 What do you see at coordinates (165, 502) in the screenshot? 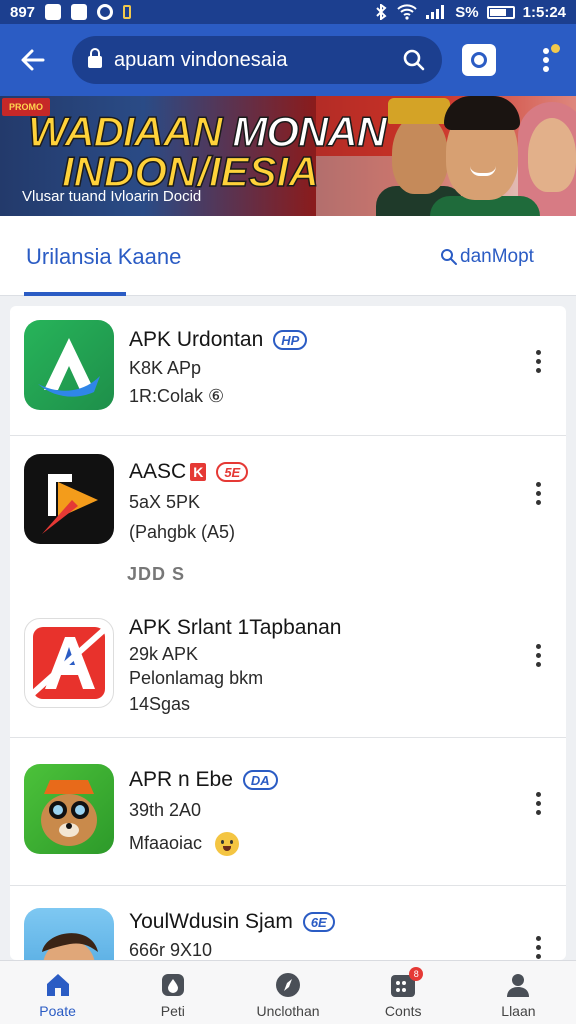
I see `app-size: 5aX 5PK` at bounding box center [165, 502].